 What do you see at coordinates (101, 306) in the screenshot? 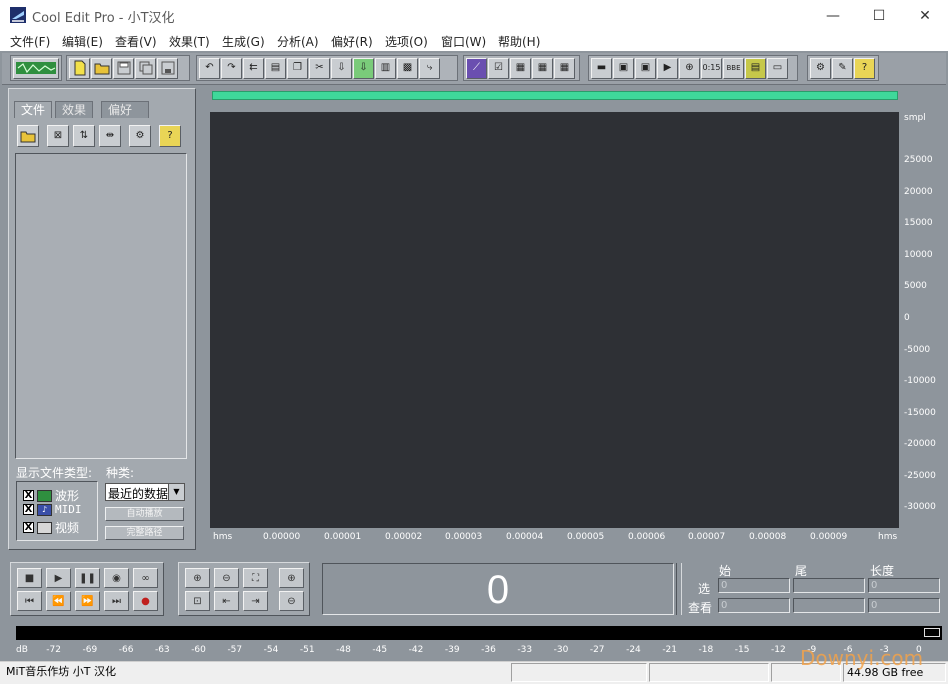
I see `file-list` at bounding box center [101, 306].